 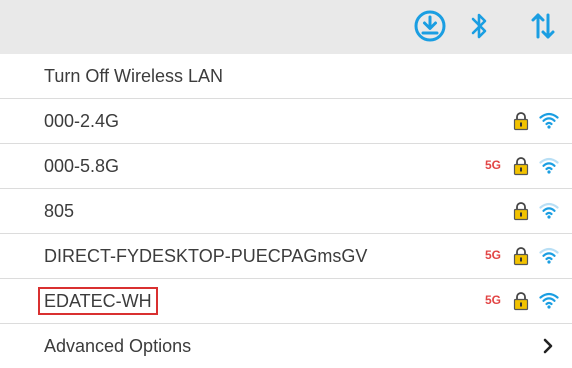 What do you see at coordinates (286, 346) in the screenshot?
I see `advanced-options-item: Advanced Options` at bounding box center [286, 346].